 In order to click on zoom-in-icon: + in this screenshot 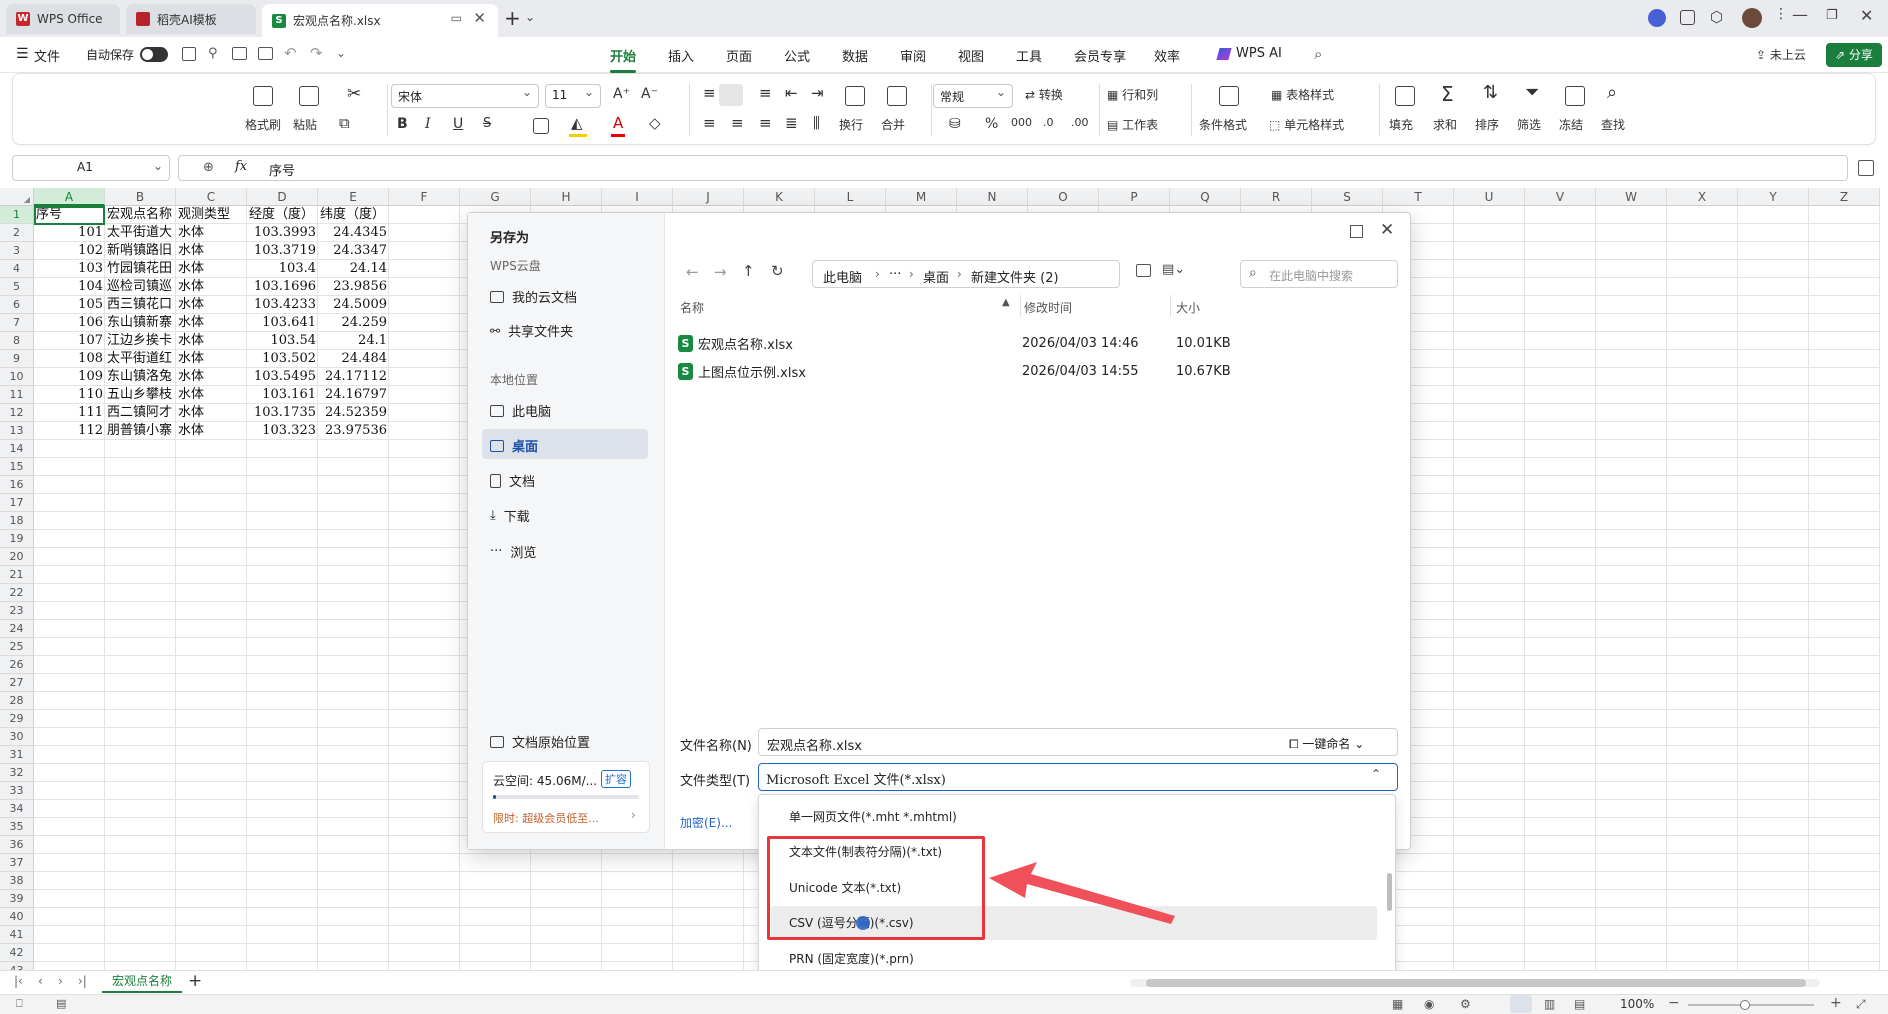, I will do `click(1836, 1003)`.